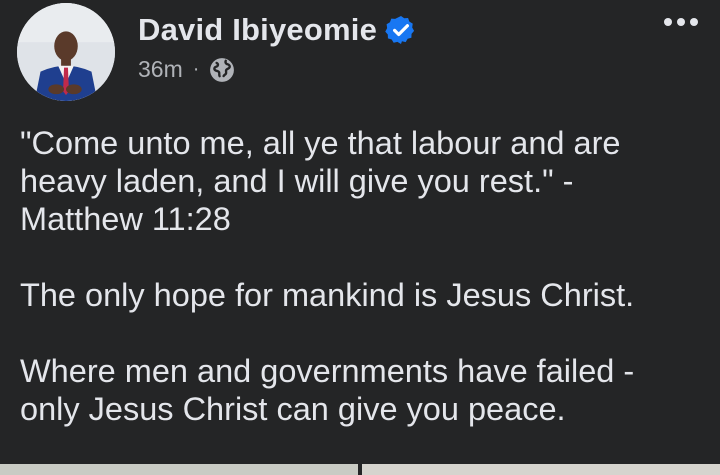  What do you see at coordinates (257, 30) in the screenshot?
I see `author-name: David Ibiyeomie` at bounding box center [257, 30].